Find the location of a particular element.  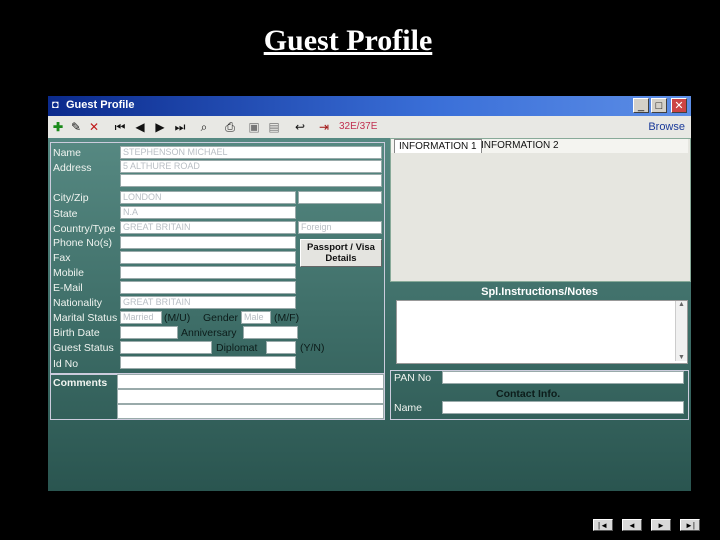

country-field: GREAT BRITAIN is located at coordinates (208, 227).